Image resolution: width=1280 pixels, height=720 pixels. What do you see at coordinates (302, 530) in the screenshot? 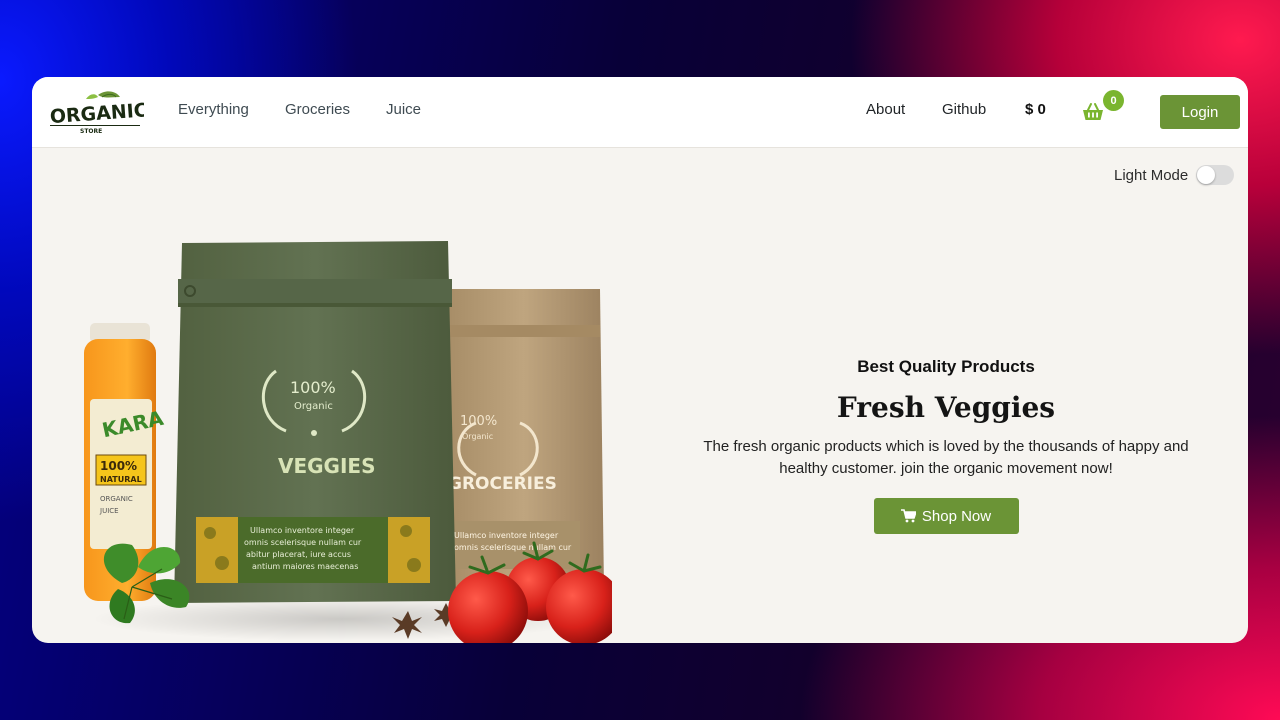
I see `bag1-text-1: Ullamco inventore integer` at bounding box center [302, 530].